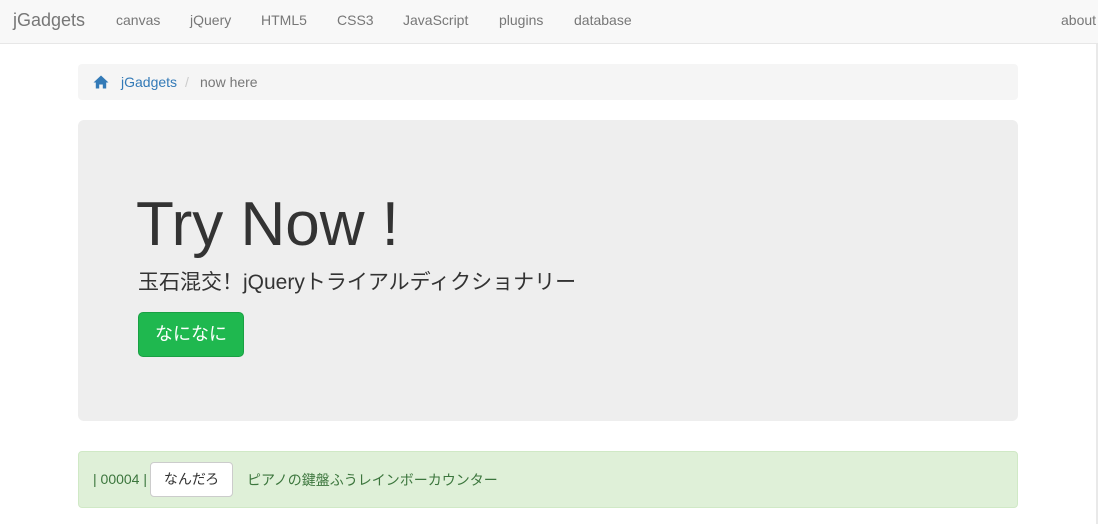  What do you see at coordinates (603, 20) in the screenshot?
I see `nav-item-database: database` at bounding box center [603, 20].